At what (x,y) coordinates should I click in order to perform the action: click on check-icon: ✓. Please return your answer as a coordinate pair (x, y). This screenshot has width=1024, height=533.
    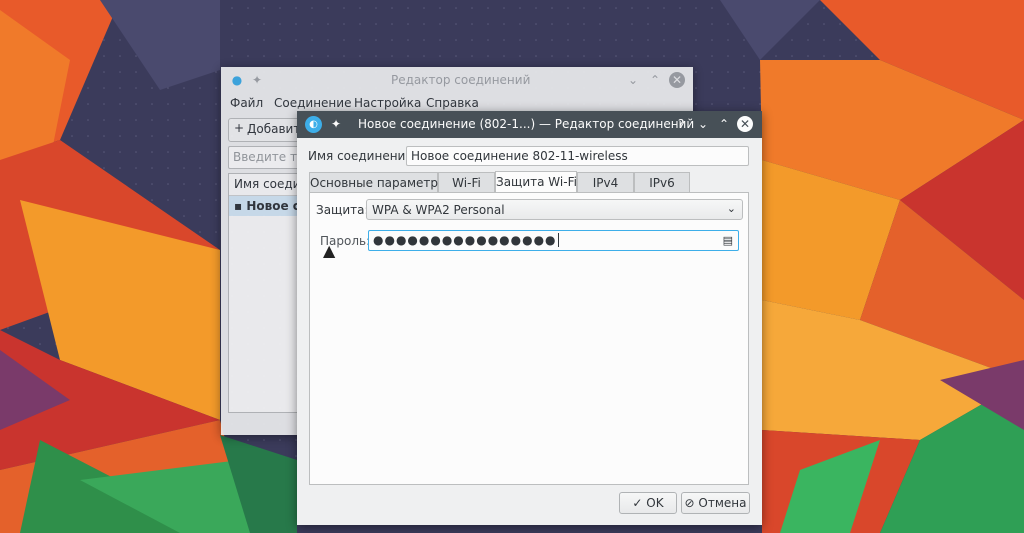
    Looking at the image, I should click on (637, 503).